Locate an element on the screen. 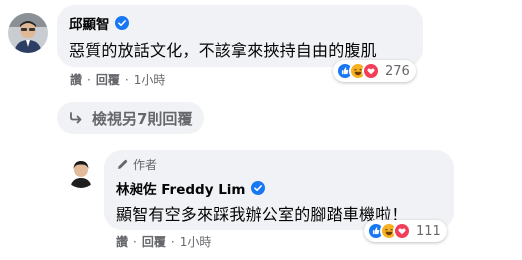 This screenshot has width=522, height=260. comment-author-row: 邱顯智 is located at coordinates (99, 23).